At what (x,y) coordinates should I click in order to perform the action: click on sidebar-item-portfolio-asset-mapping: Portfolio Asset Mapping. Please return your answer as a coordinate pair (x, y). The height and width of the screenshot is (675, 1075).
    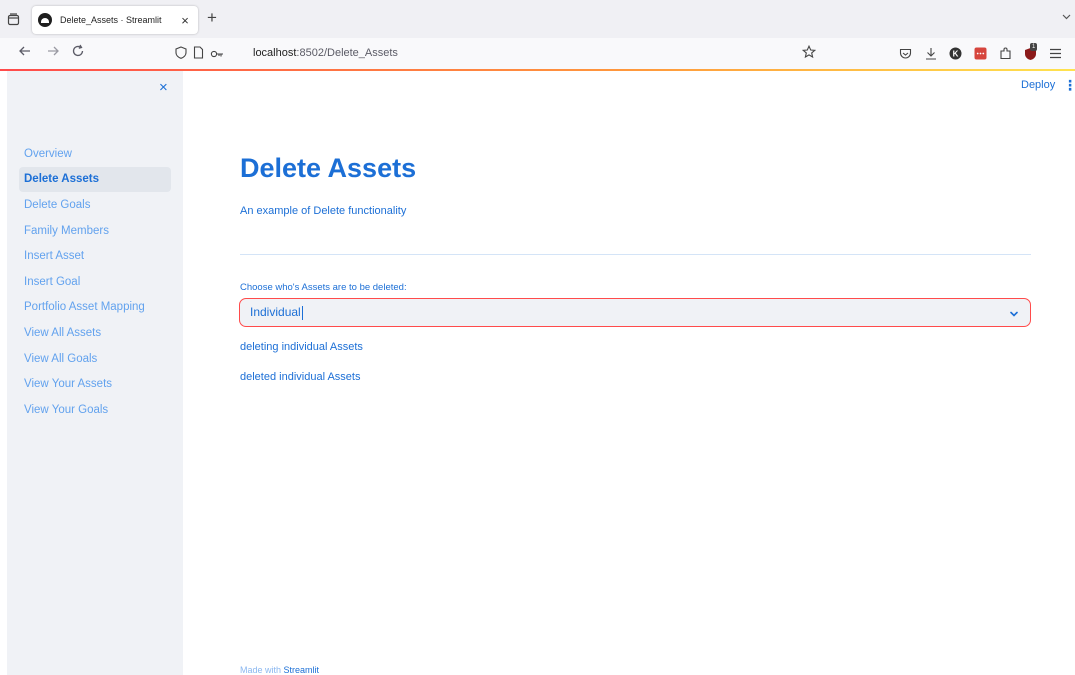
    Looking at the image, I should click on (95, 308).